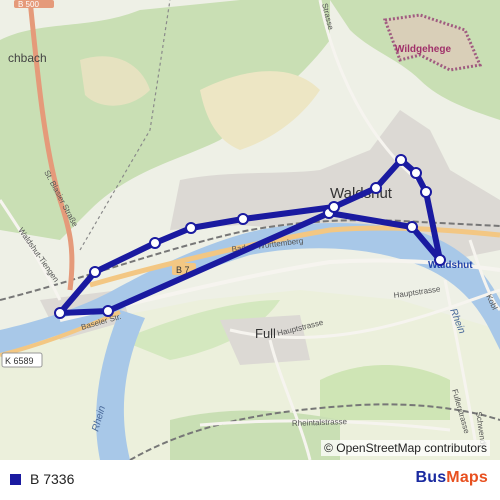 This screenshot has width=500, height=500. What do you see at coordinates (405, 448) in the screenshot?
I see `map-attribution: © OpenStreetMap contributors` at bounding box center [405, 448].